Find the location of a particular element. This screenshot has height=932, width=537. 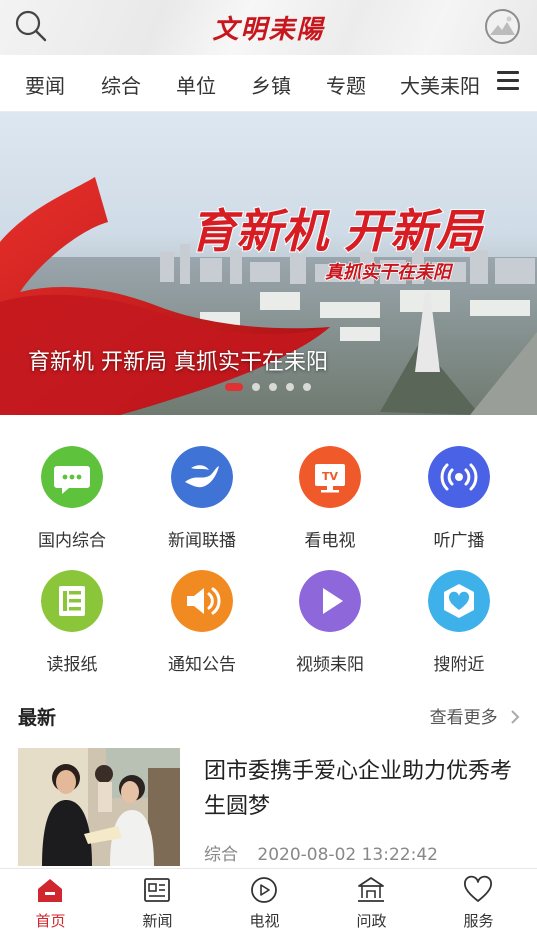

tab-label: 大美耒阳 is located at coordinates (440, 86).